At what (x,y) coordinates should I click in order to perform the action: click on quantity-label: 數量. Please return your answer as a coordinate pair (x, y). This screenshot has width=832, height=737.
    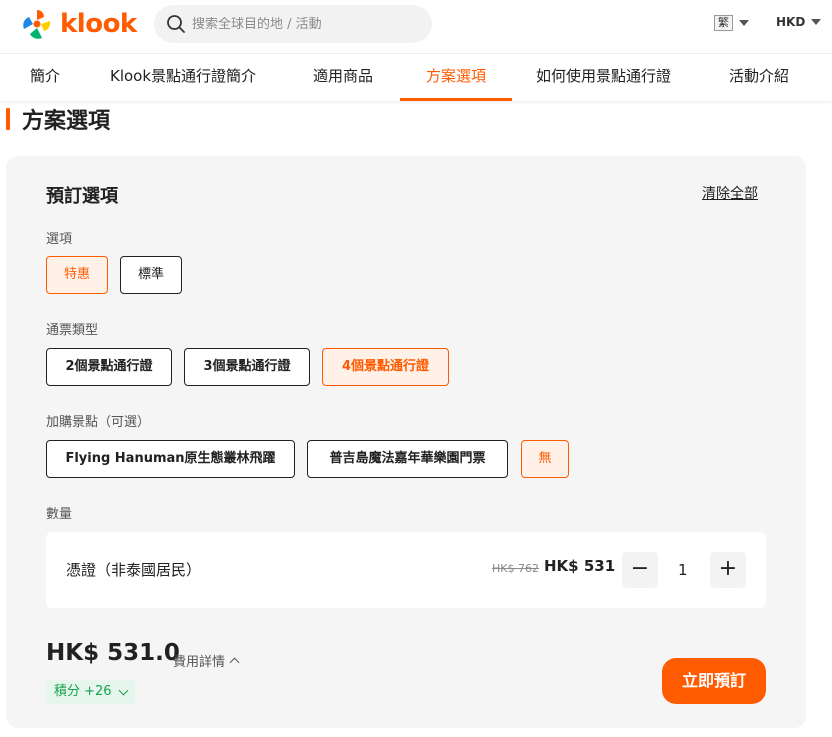
    Looking at the image, I should click on (59, 514).